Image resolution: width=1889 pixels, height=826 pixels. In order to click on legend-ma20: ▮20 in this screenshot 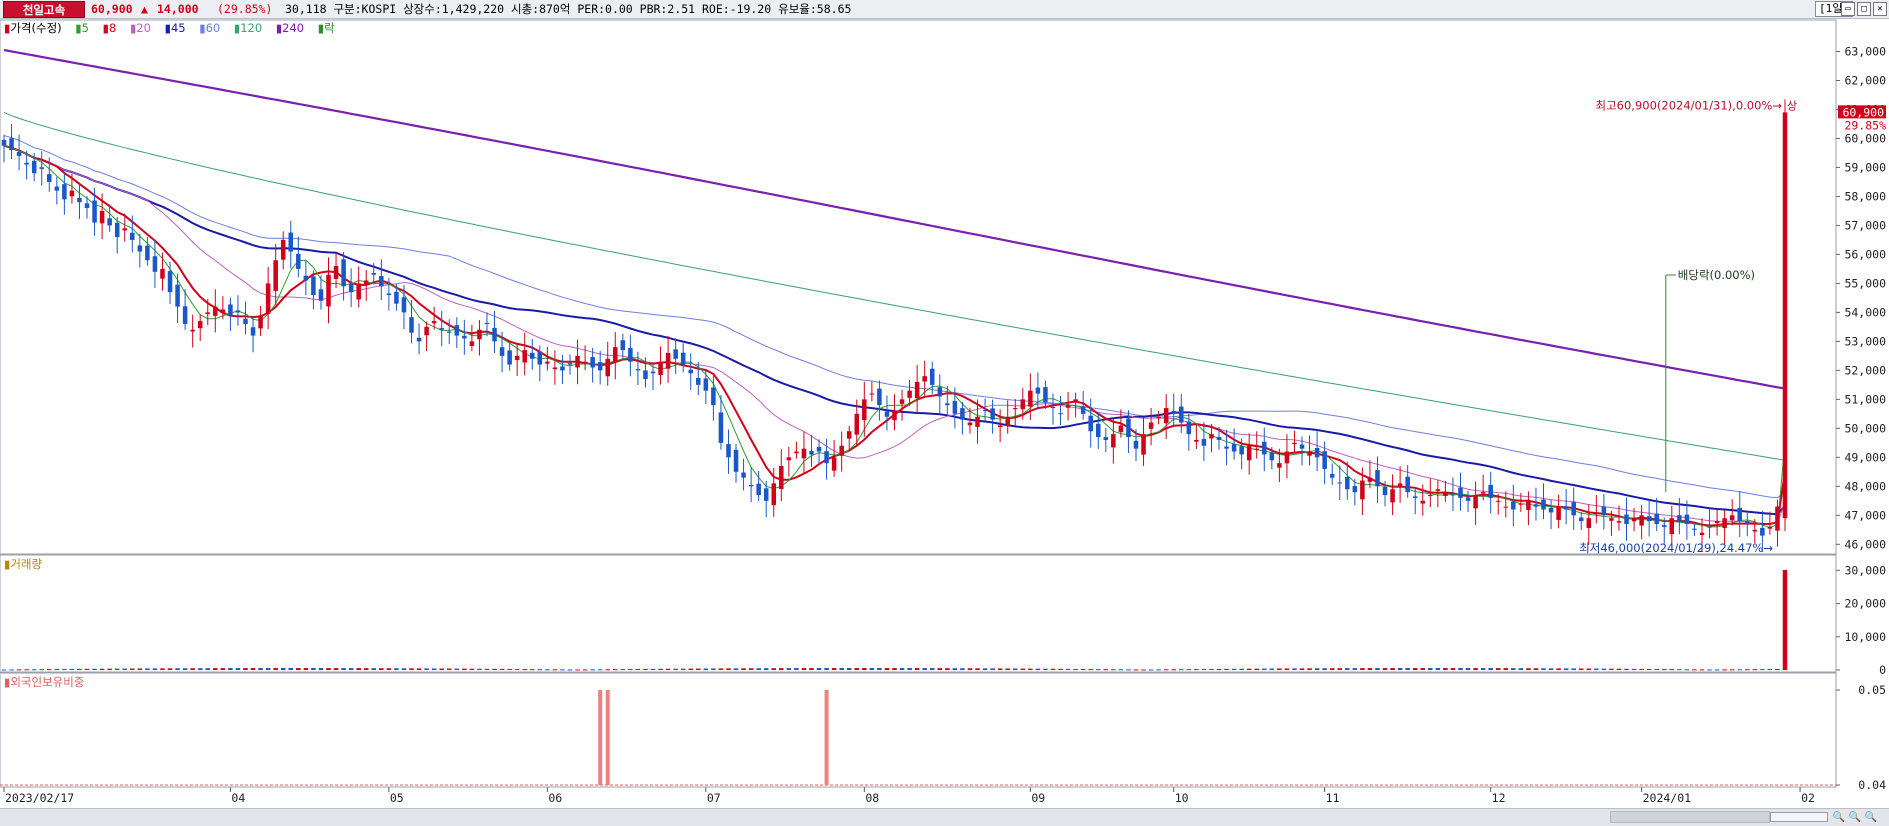, I will do `click(143, 28)`.